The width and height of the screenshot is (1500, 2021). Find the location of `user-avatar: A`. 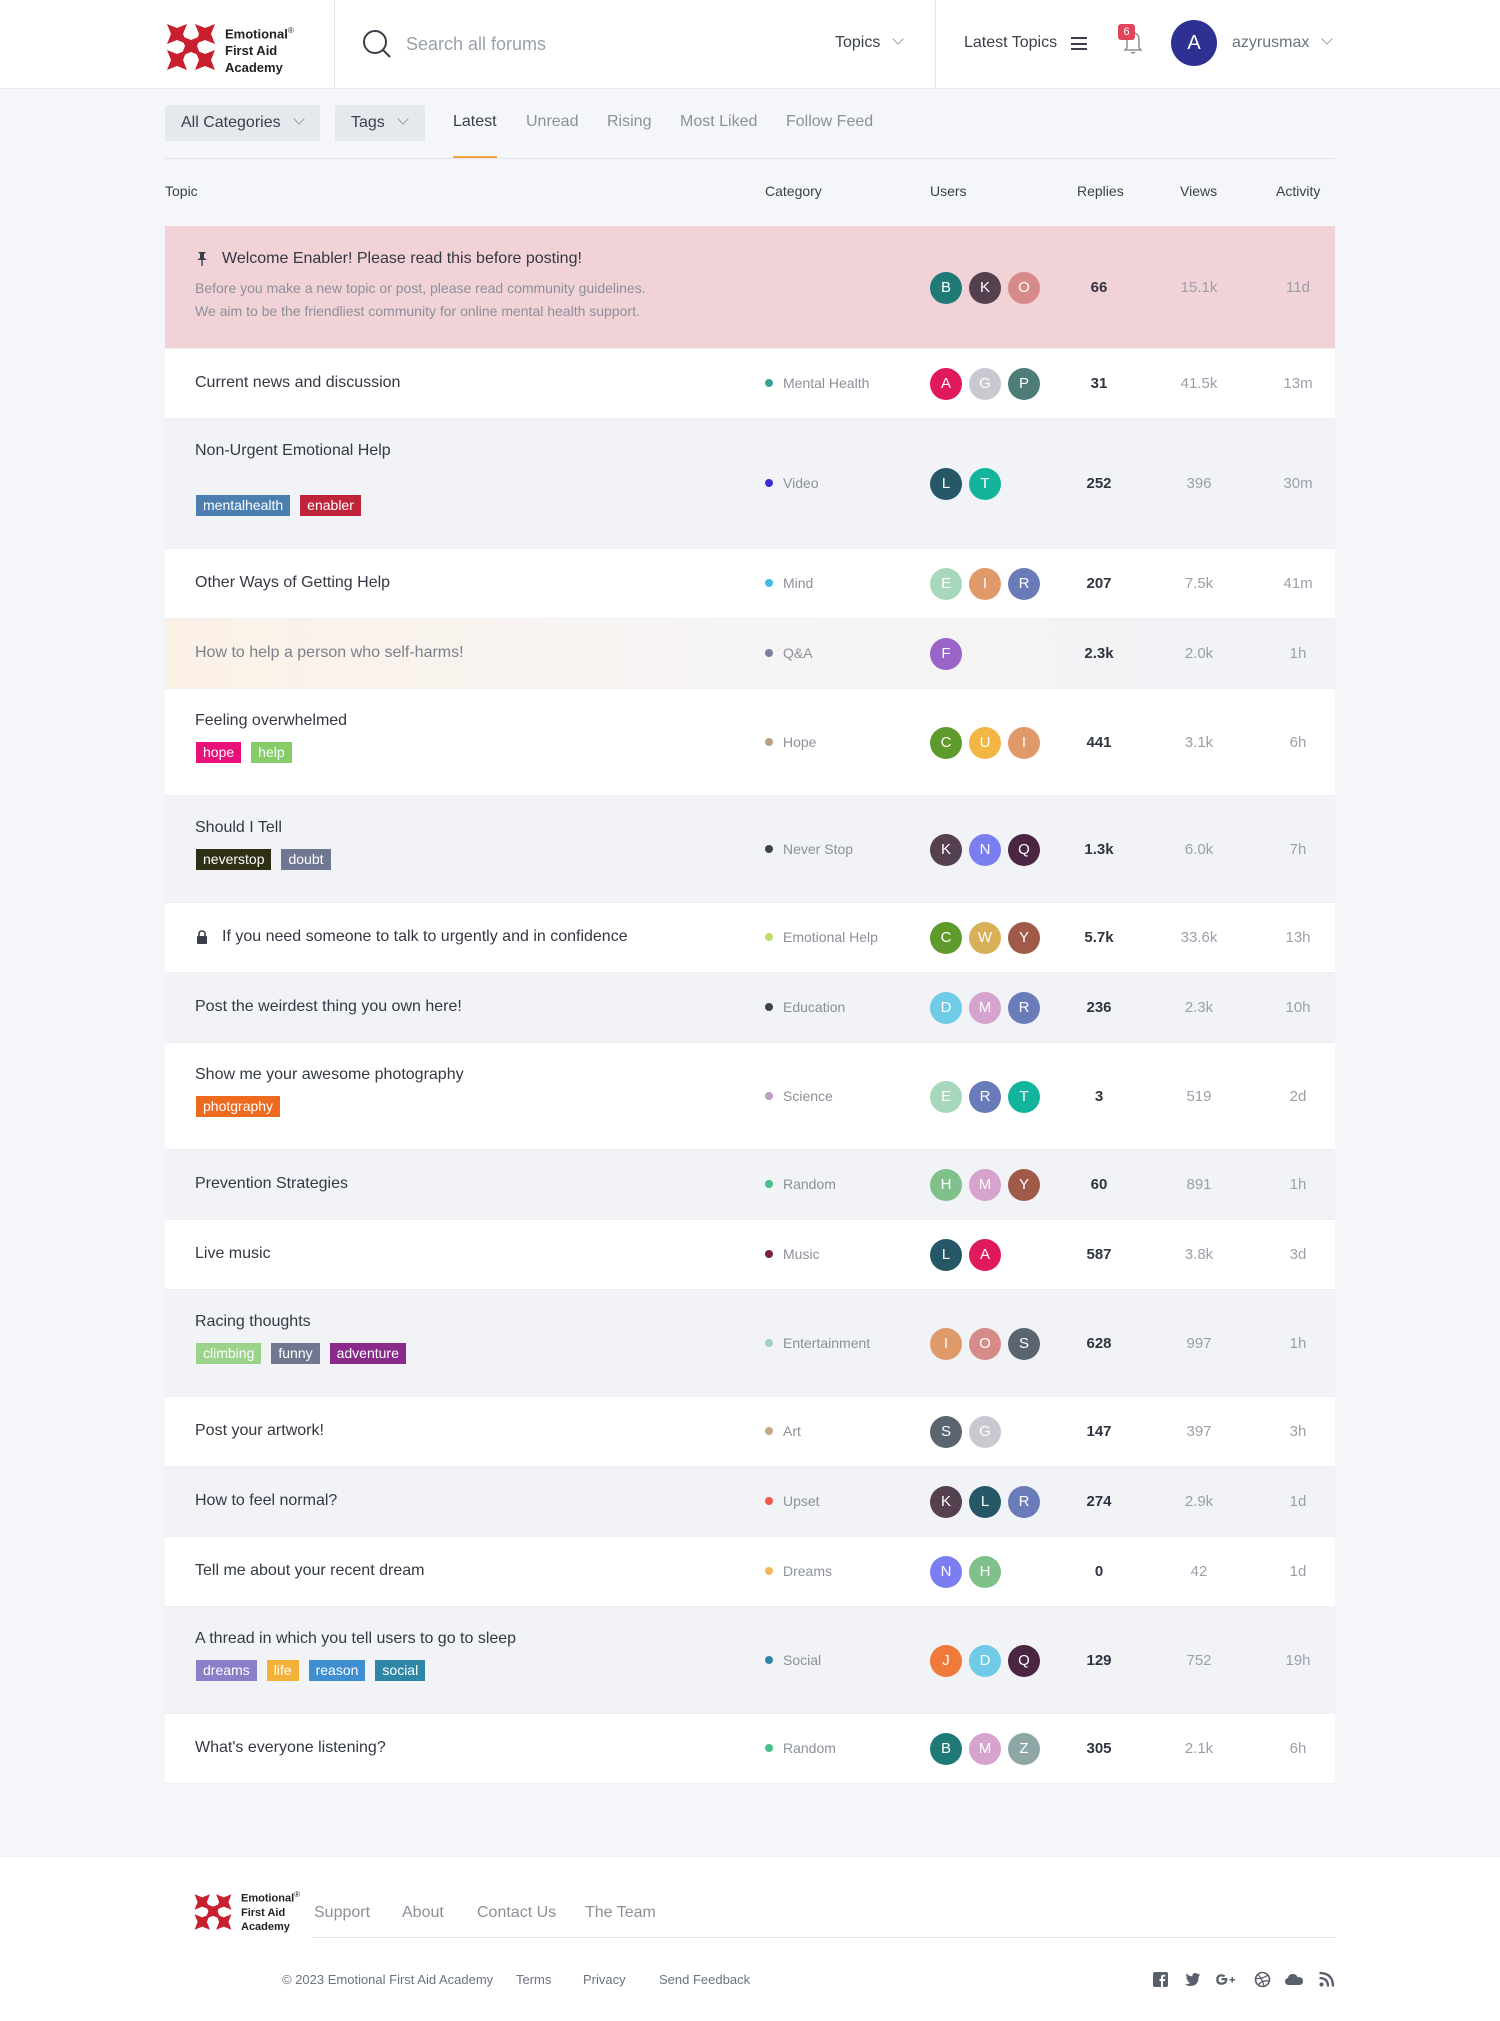

user-avatar: A is located at coordinates (1194, 43).